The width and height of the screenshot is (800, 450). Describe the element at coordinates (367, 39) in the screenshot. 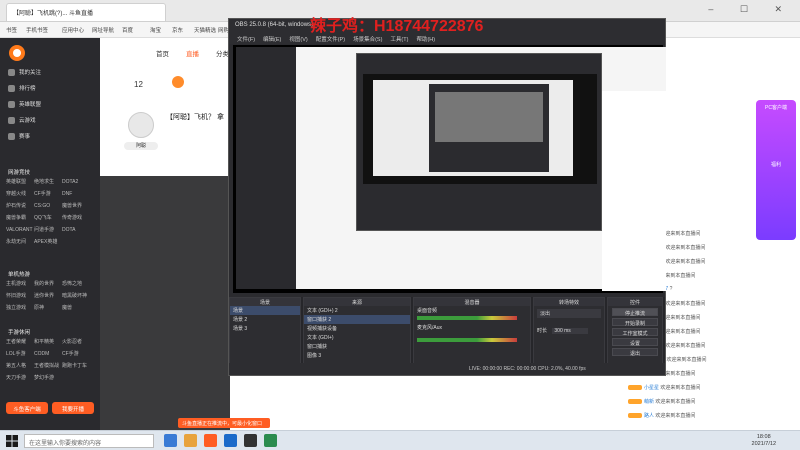

I see `obs-menu-item: 场景集合(S)` at that location.